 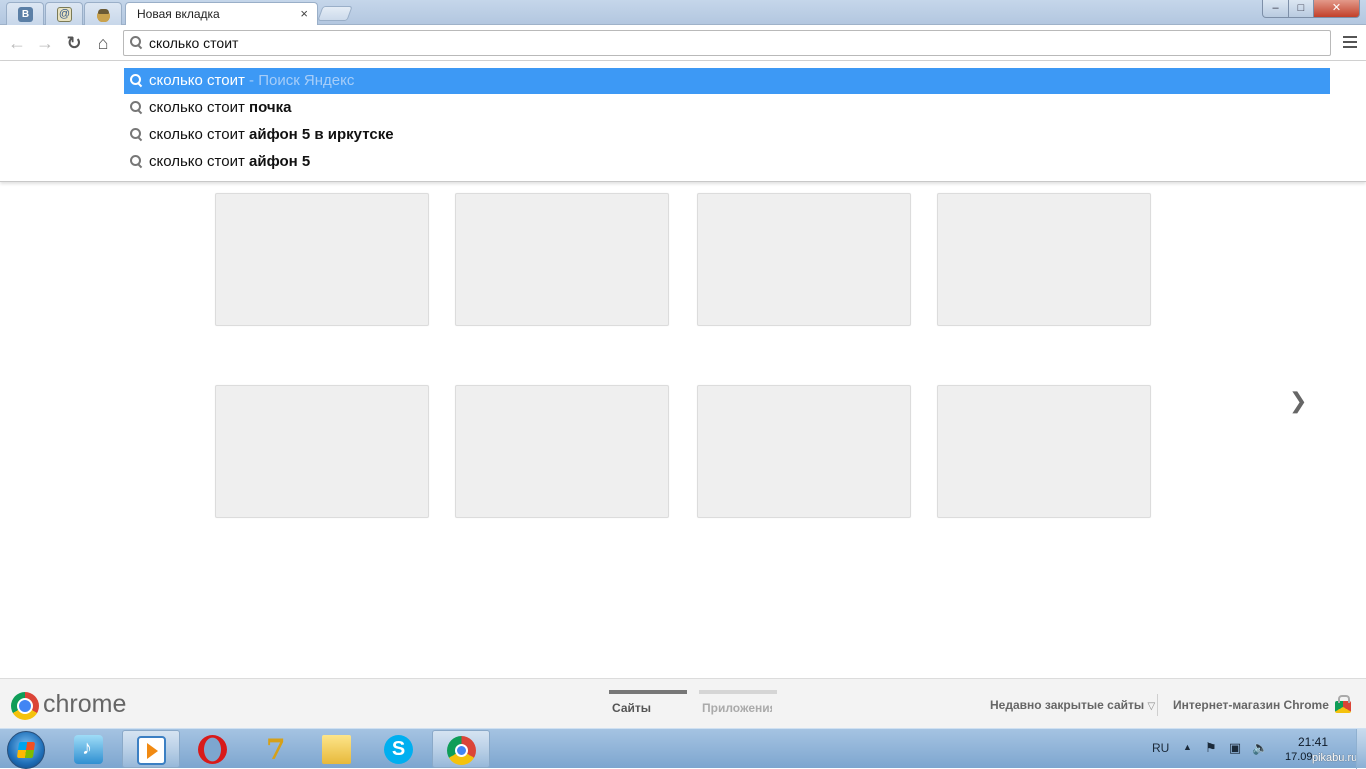 I want to click on close-tab-icon: ×, so click(x=304, y=13).